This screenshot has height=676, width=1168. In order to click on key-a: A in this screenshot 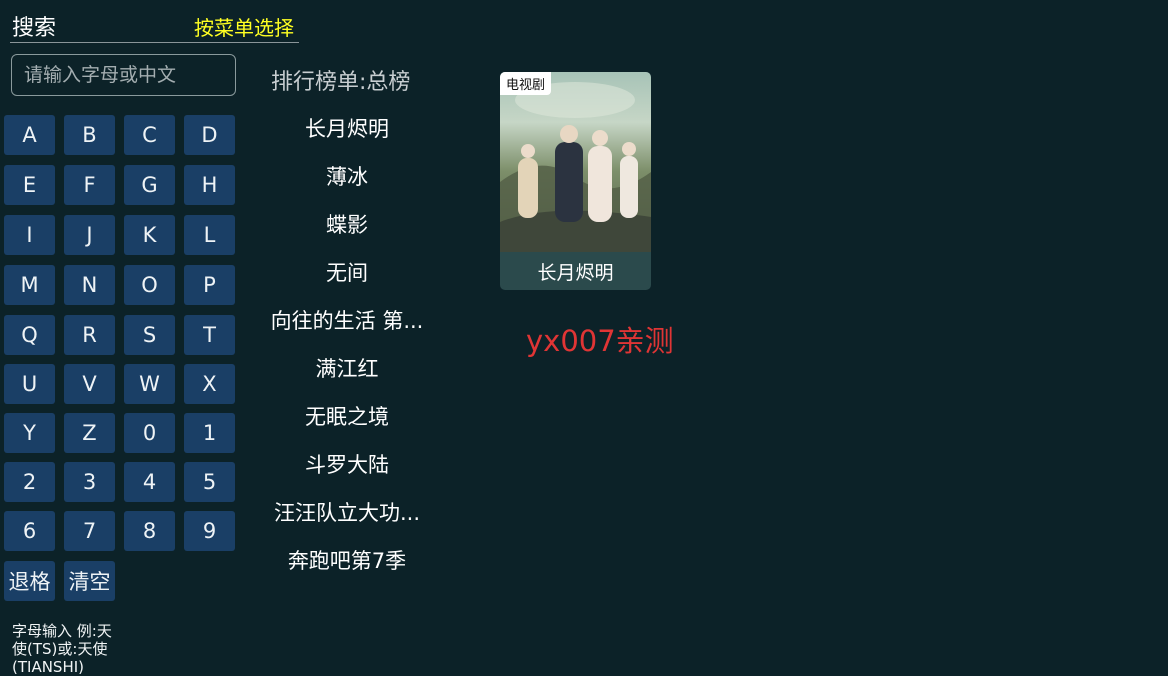, I will do `click(29, 135)`.